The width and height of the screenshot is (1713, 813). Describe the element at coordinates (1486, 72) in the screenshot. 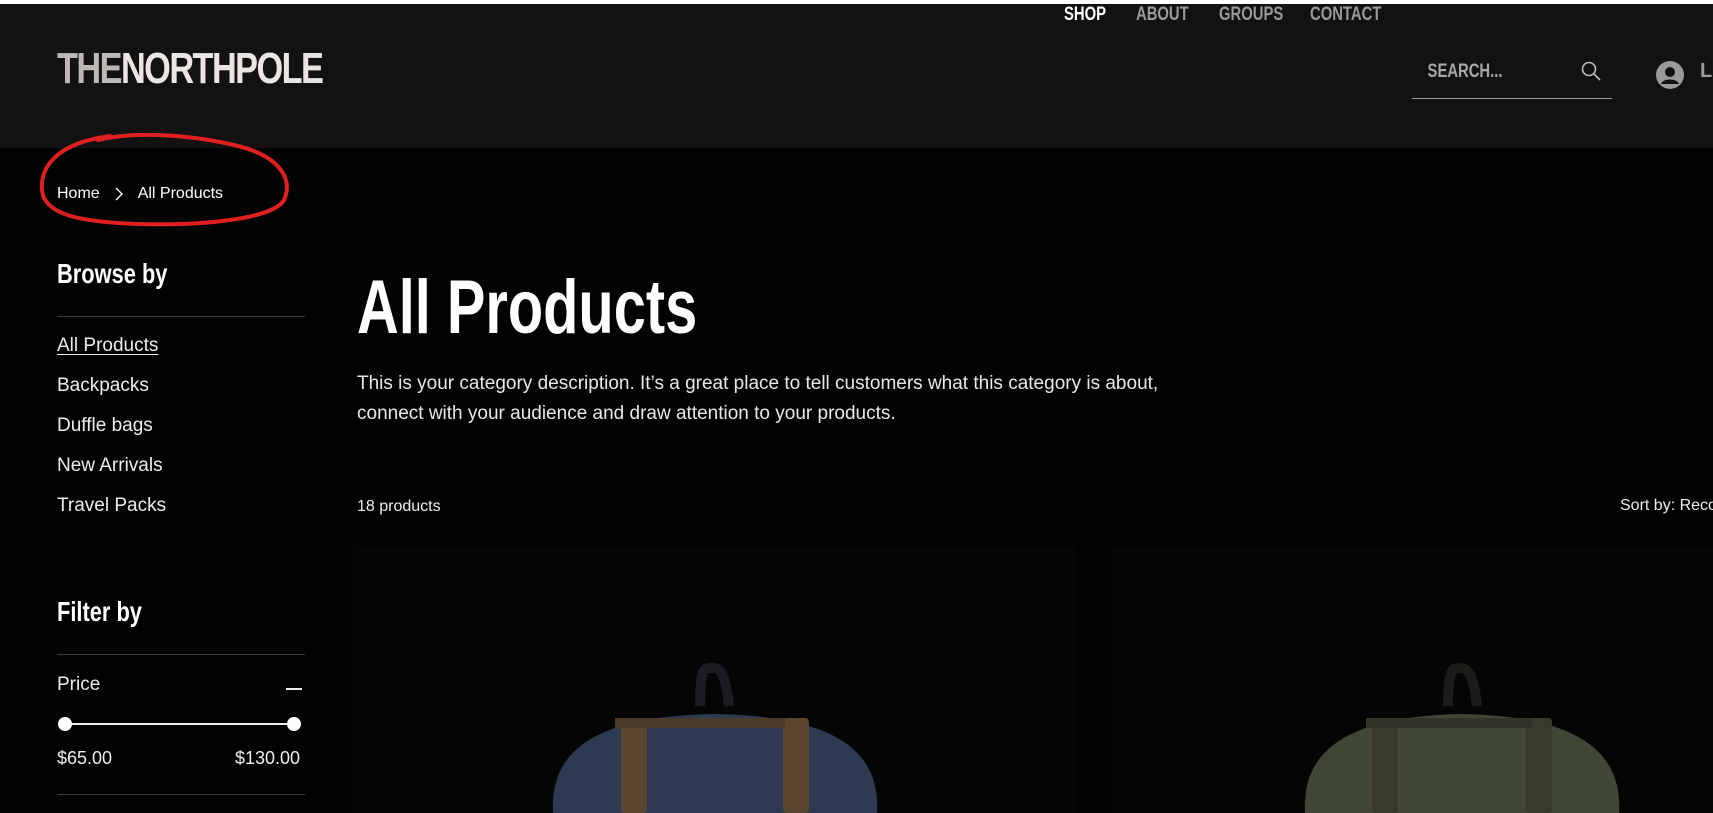

I see `search-input` at that location.